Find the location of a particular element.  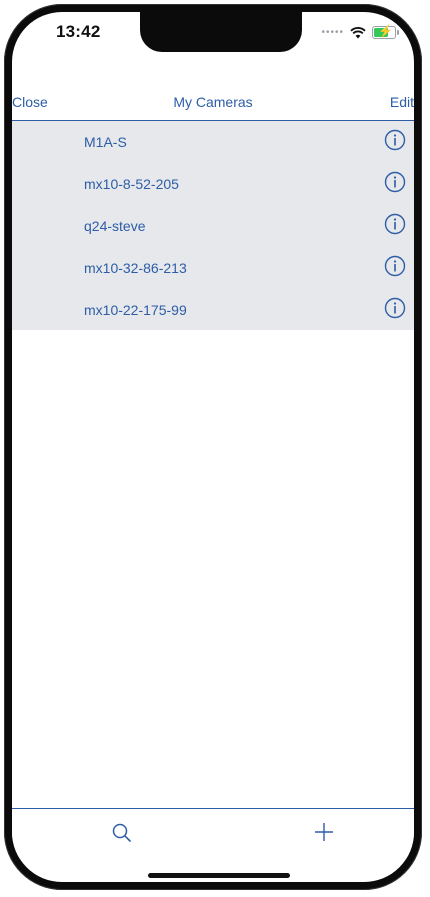

notch is located at coordinates (221, 32).